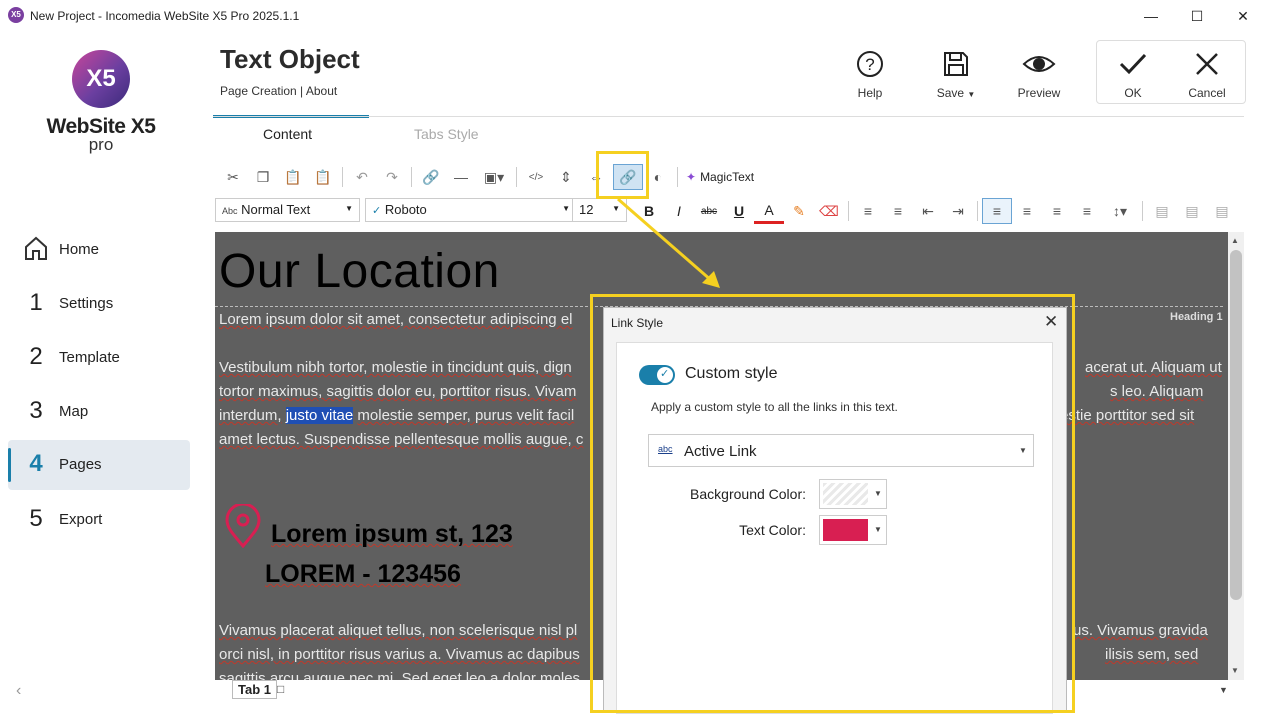 The image size is (1266, 714). Describe the element at coordinates (661, 247) in the screenshot. I see `callout-arrow` at that location.